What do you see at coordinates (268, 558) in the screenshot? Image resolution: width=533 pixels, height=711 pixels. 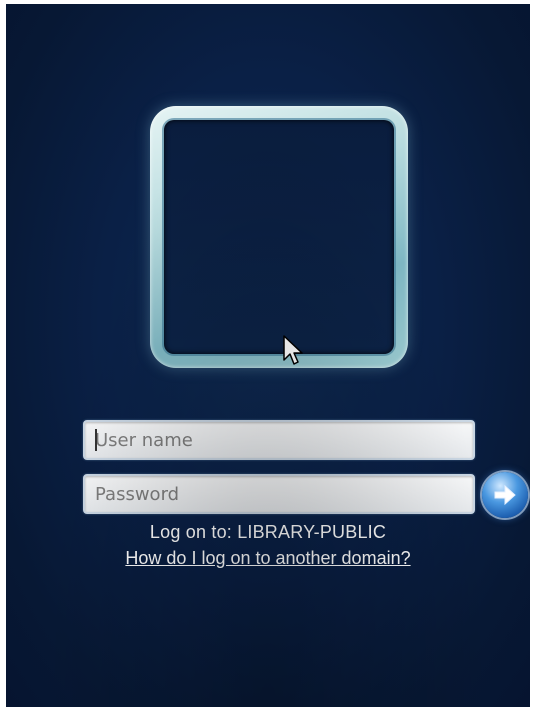 I see `other-domain-link: How do I log on to another domain?` at bounding box center [268, 558].